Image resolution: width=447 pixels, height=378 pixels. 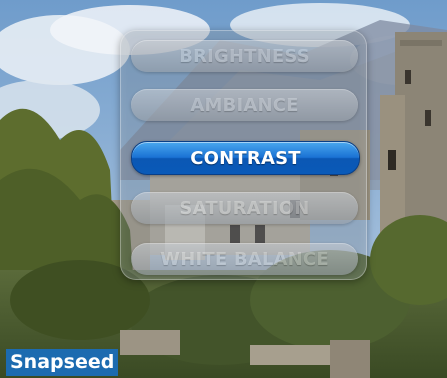 I want to click on saturation-option: SATURATION, so click(x=244, y=208).